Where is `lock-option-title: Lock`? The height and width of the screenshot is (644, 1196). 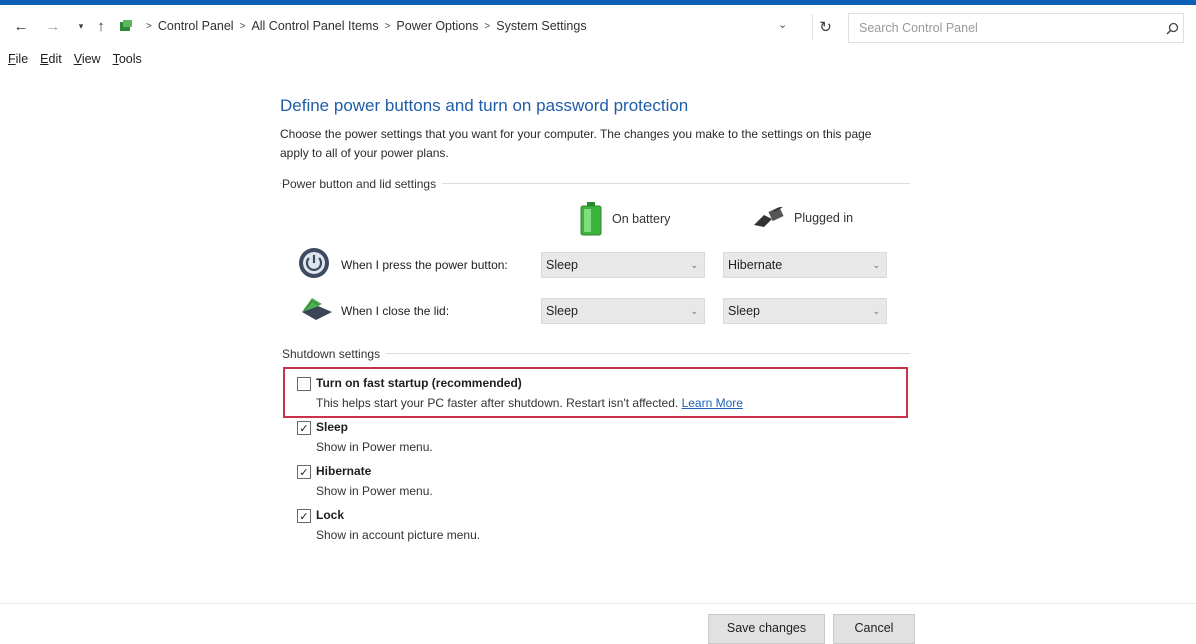
lock-option-title: Lock is located at coordinates (330, 515).